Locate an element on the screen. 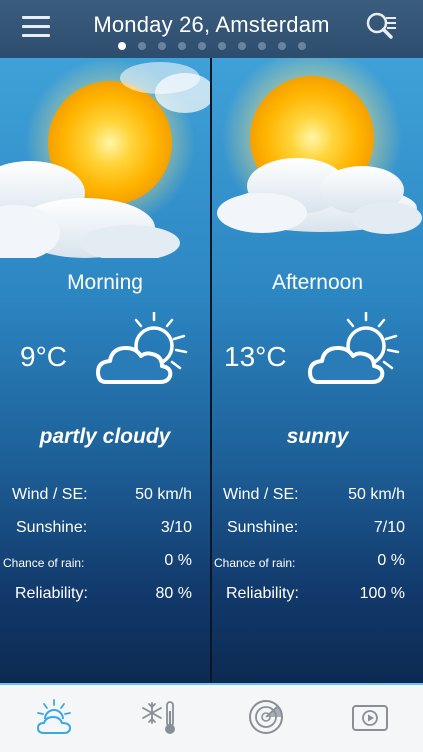 This screenshot has width=423, height=752. app-header: Monday 26, Amsterdam is located at coordinates (211, 29).